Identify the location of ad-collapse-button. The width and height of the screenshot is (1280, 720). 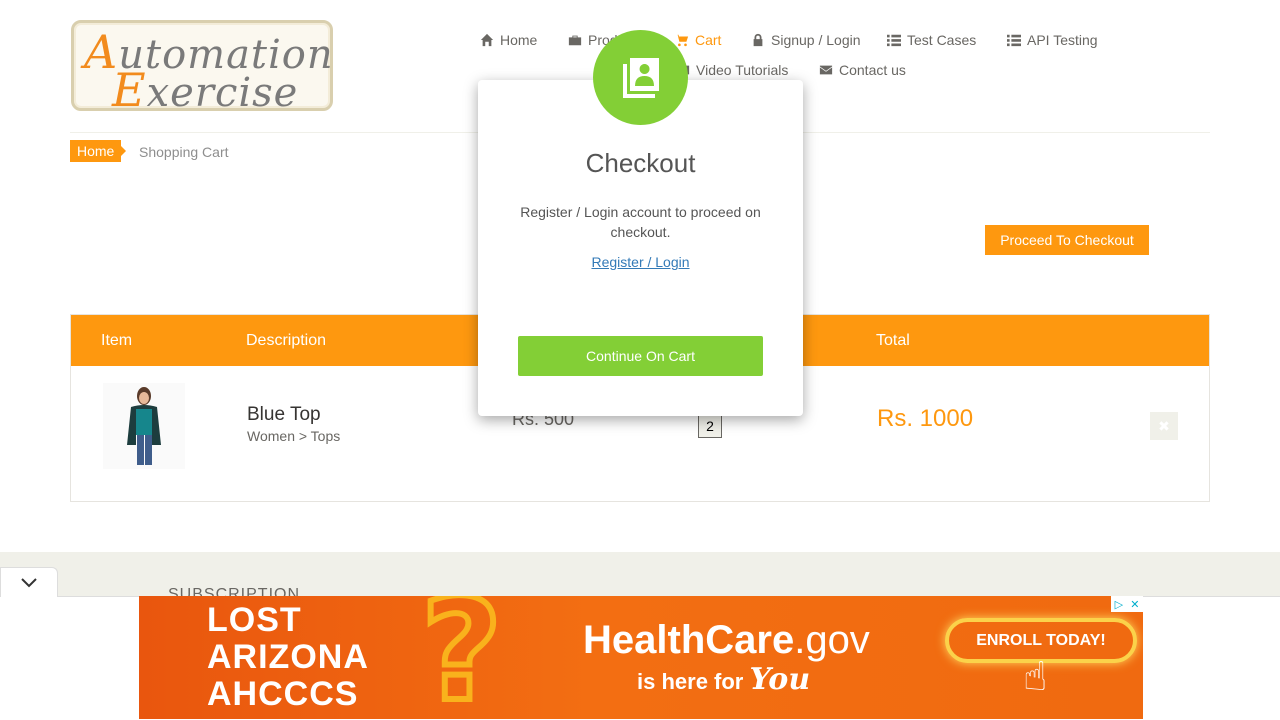
(29, 582).